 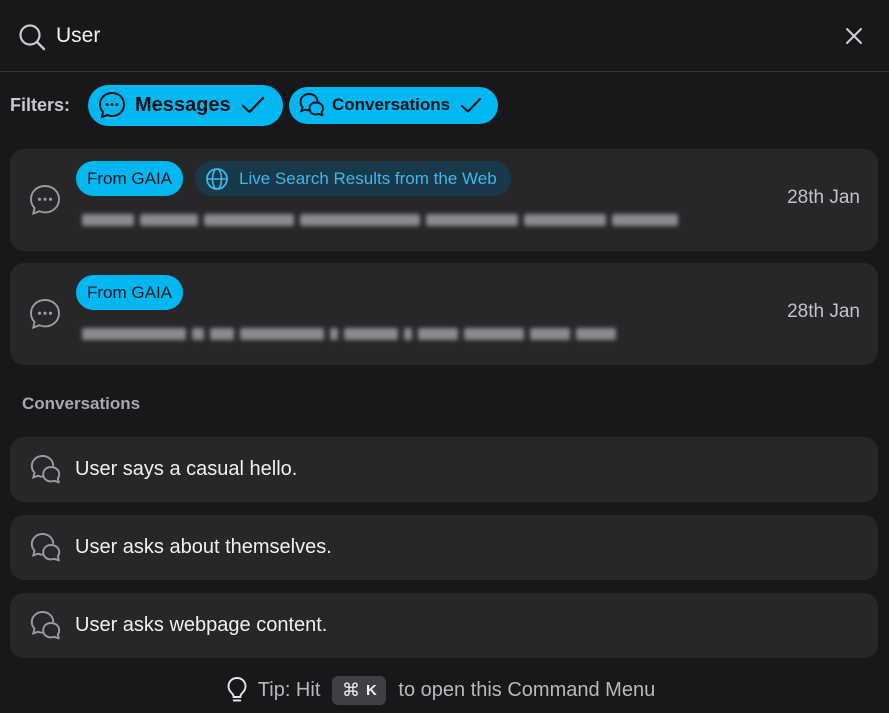 What do you see at coordinates (444, 625) in the screenshot?
I see `conversation-item: User asks webpage content.` at bounding box center [444, 625].